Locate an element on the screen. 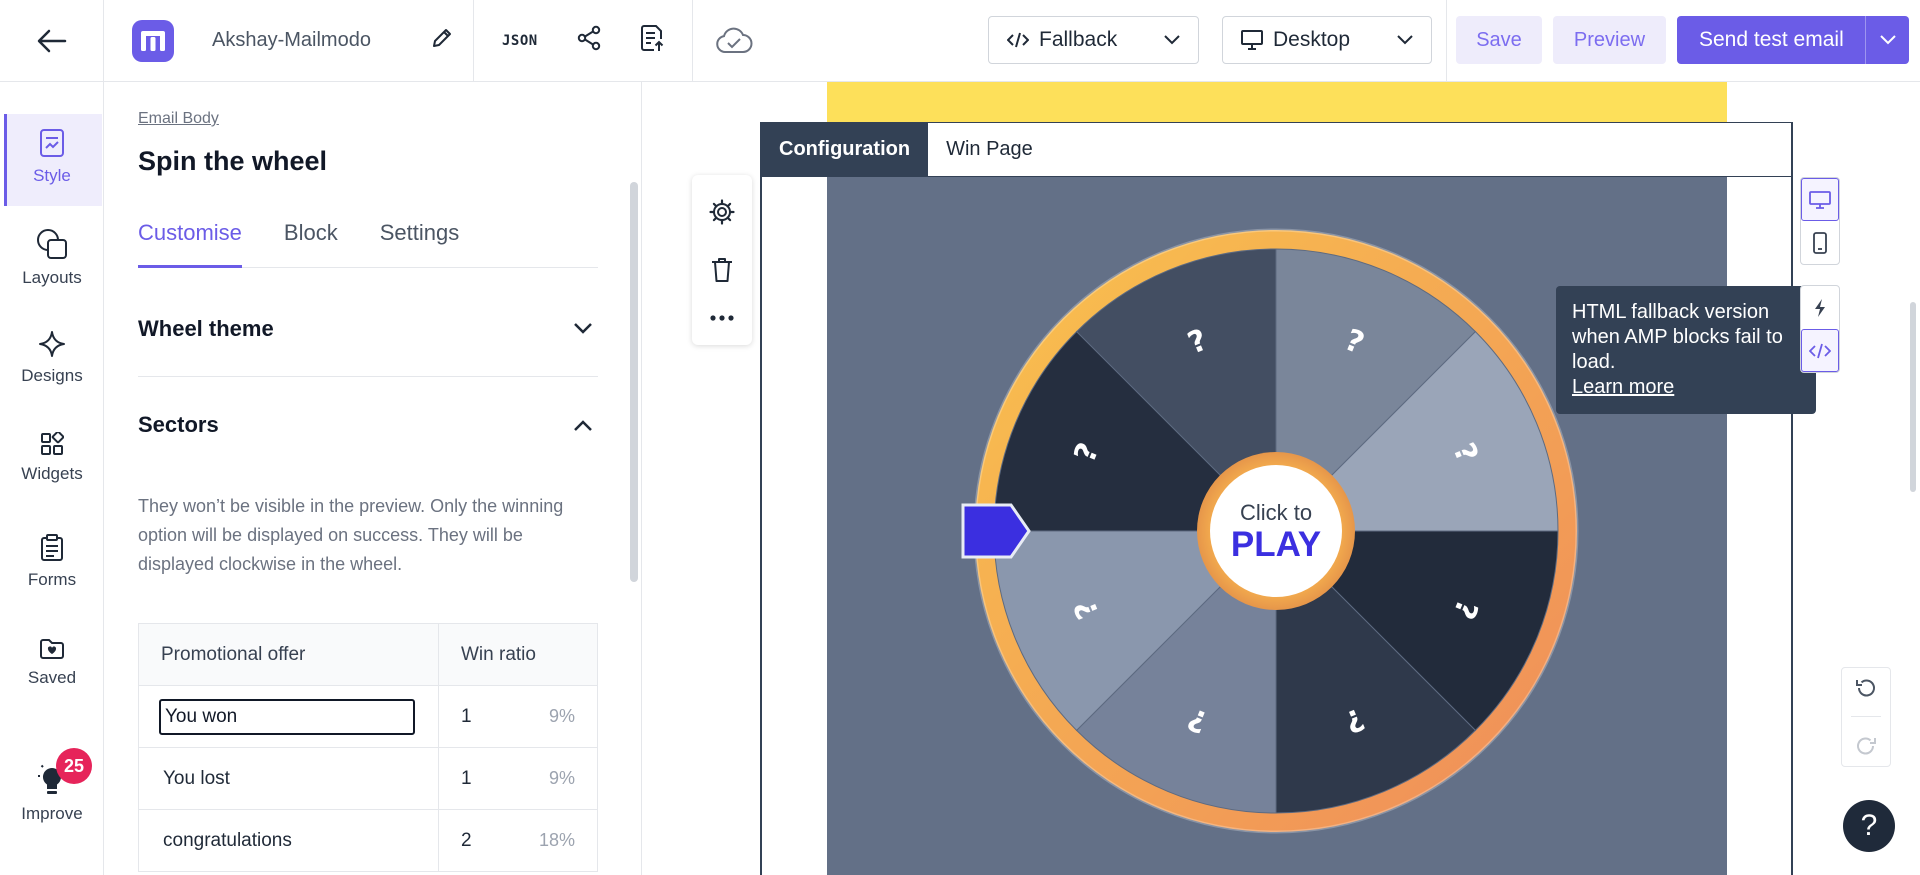  help-button: ? is located at coordinates (1869, 826).